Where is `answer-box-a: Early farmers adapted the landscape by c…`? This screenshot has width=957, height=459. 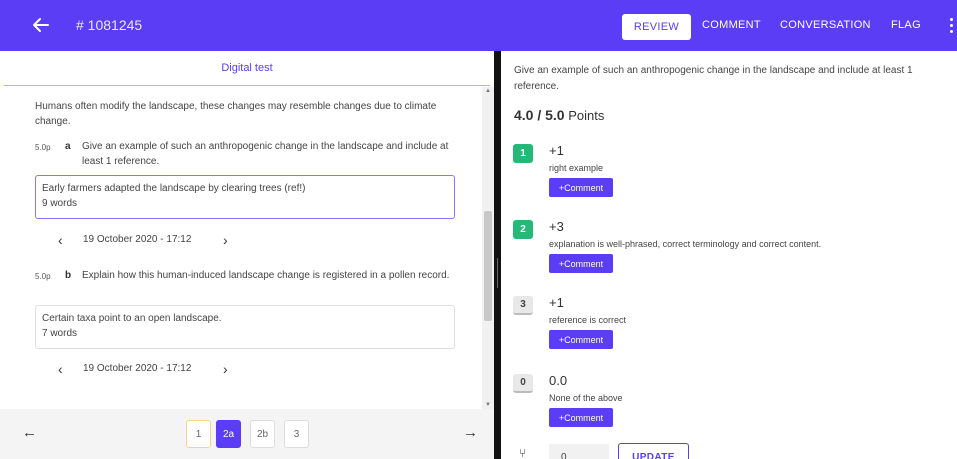 answer-box-a: Early farmers adapted the landscape by c… is located at coordinates (245, 197).